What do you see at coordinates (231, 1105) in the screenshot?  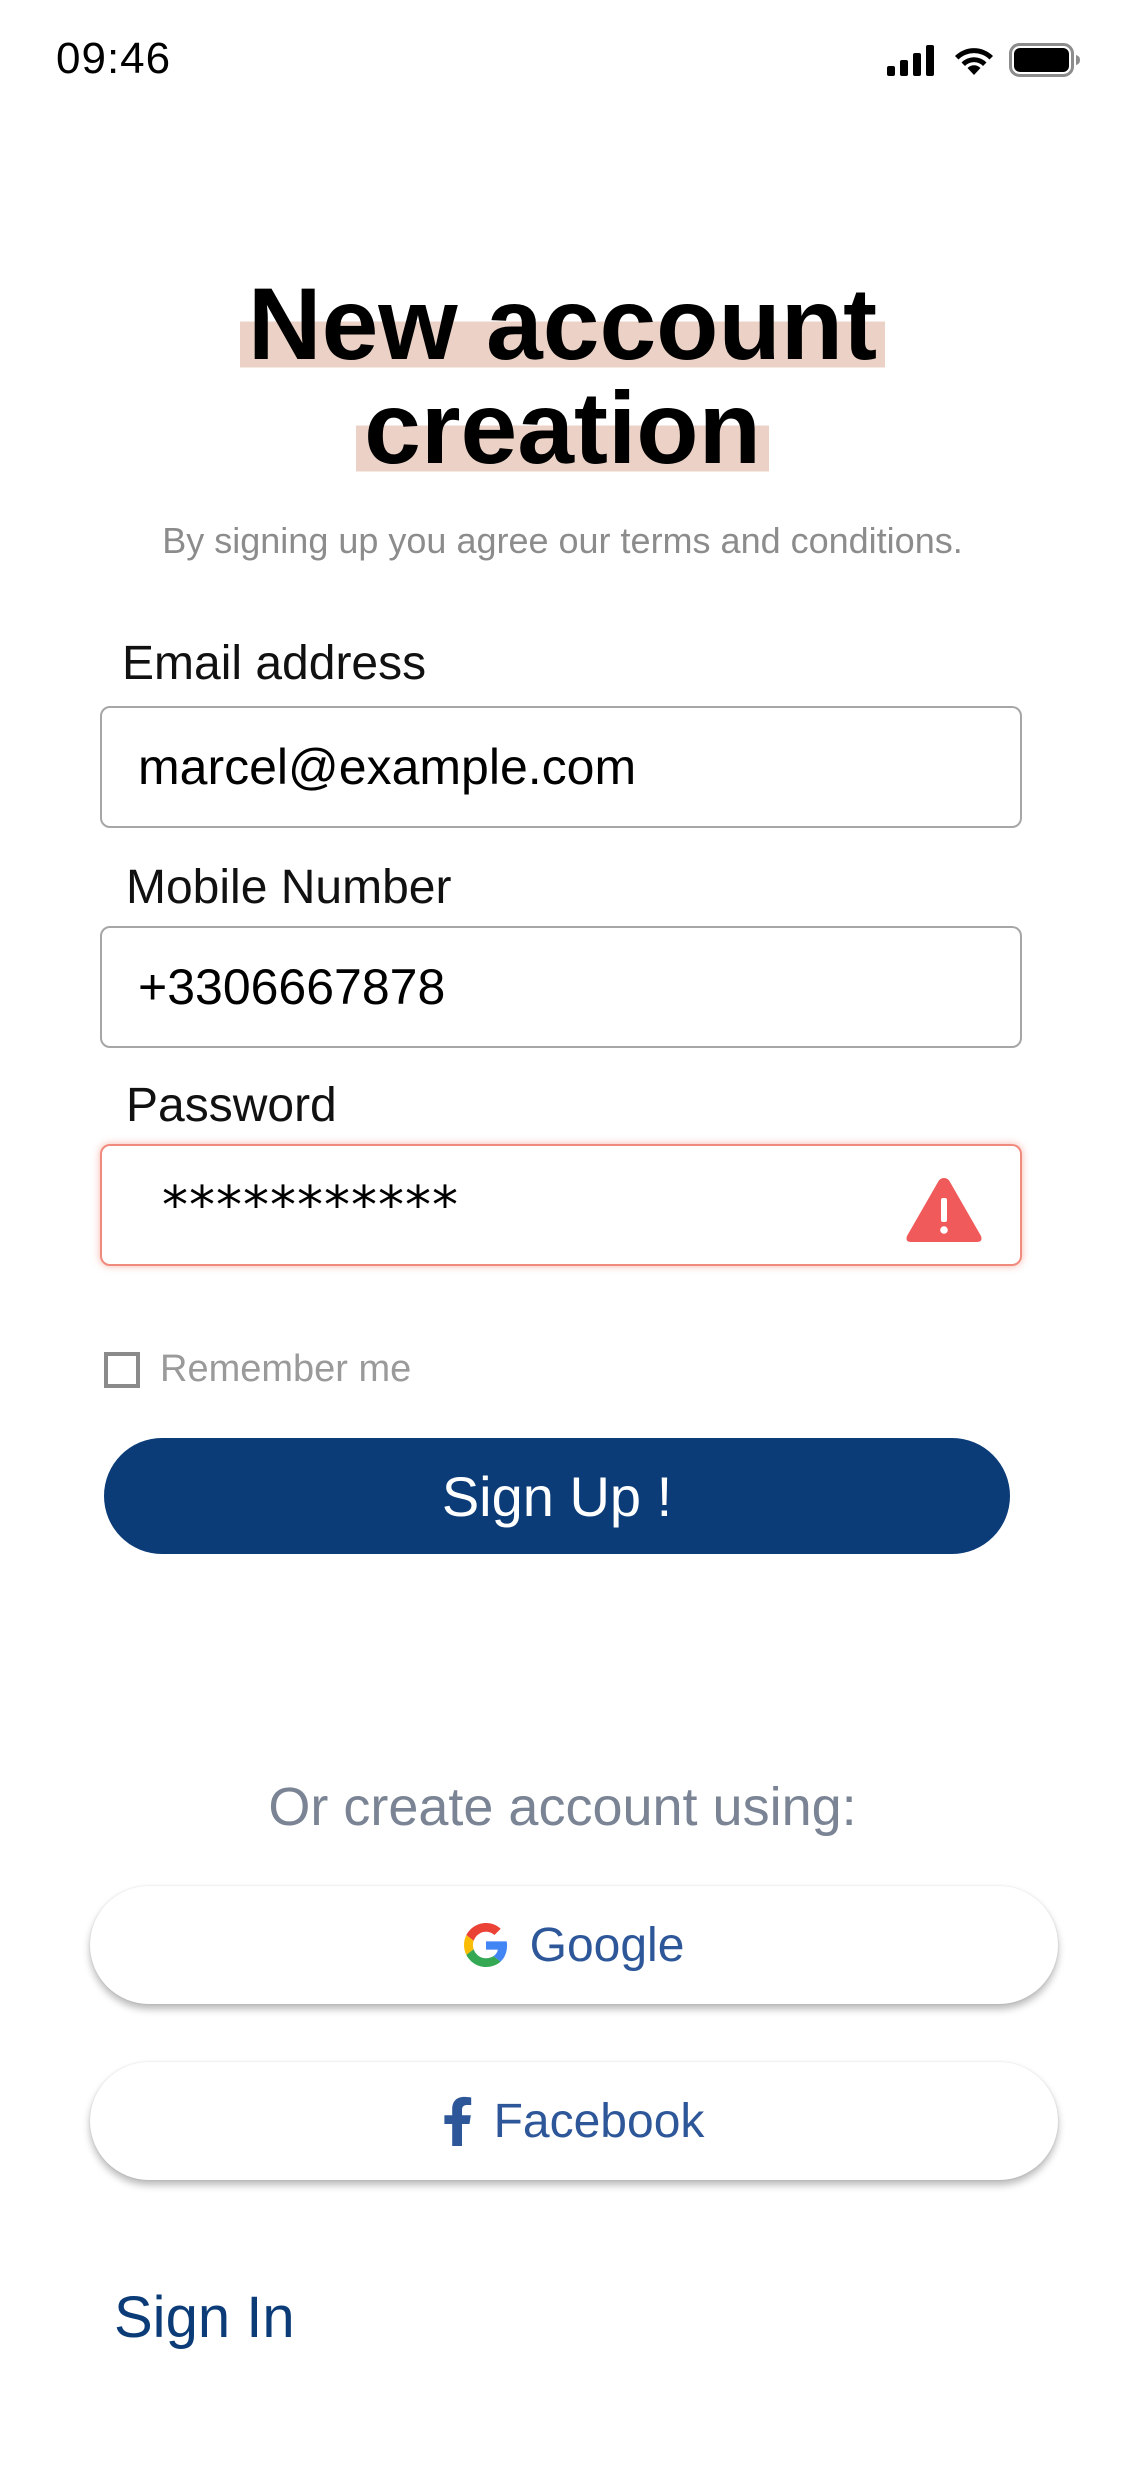 I see `password-label: Password` at bounding box center [231, 1105].